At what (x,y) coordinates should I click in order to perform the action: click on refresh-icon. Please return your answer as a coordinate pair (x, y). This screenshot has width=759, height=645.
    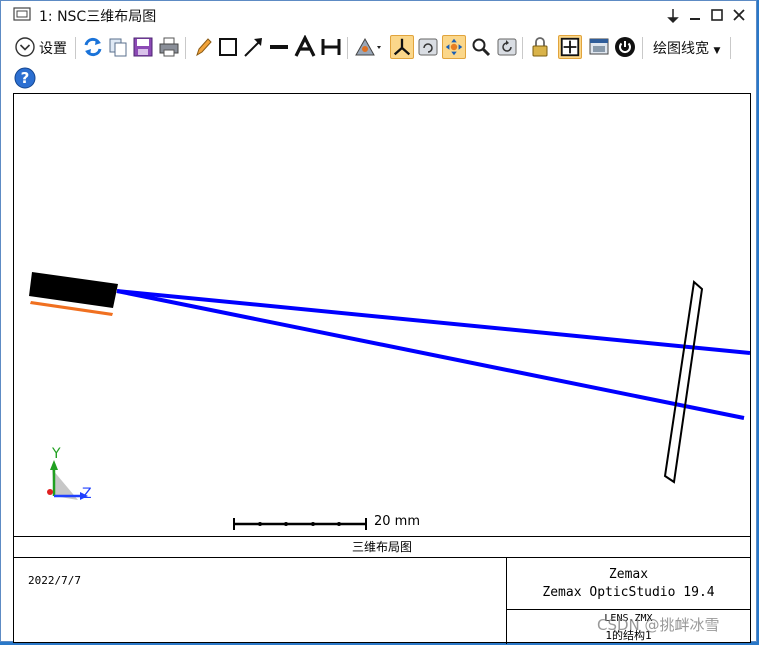
    Looking at the image, I should click on (93, 47).